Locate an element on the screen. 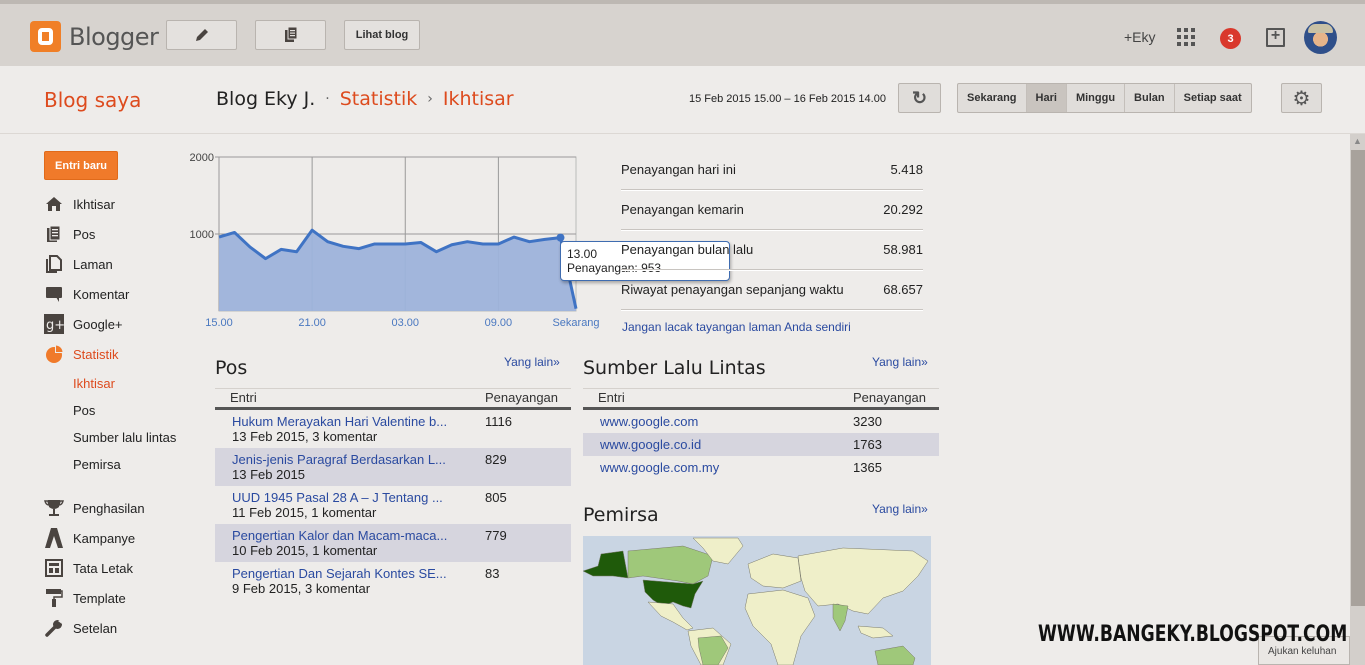 The height and width of the screenshot is (665, 1365). range-selector: Sekarang Hari Minggu Bulan Setiap saat is located at coordinates (1104, 98).